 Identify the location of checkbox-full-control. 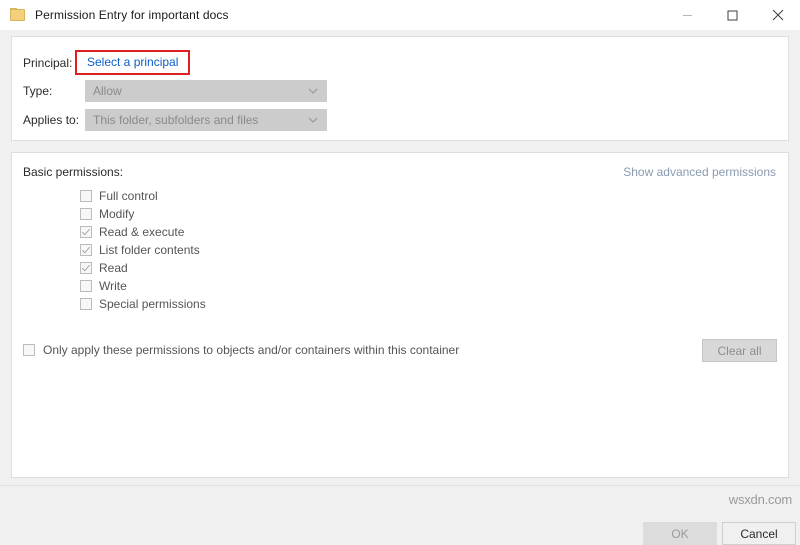
(86, 196).